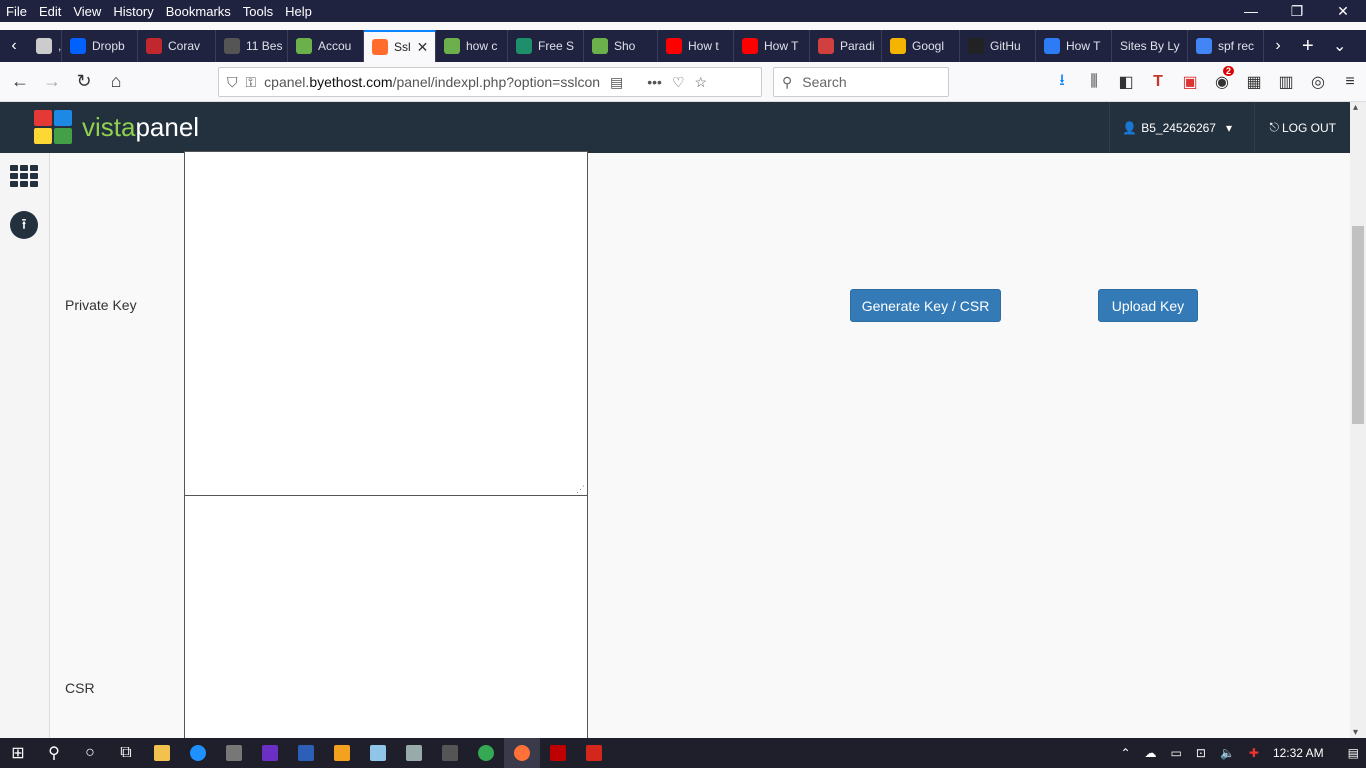  Describe the element at coordinates (621, 46) in the screenshot. I see `tab: Sho` at that location.